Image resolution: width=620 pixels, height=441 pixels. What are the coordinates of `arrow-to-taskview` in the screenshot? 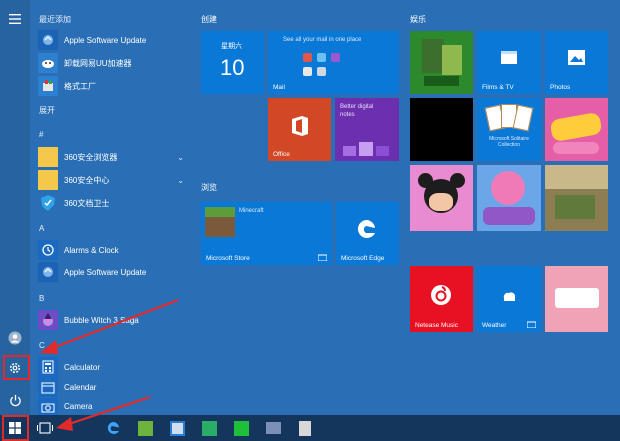 It's located at (108, 411).